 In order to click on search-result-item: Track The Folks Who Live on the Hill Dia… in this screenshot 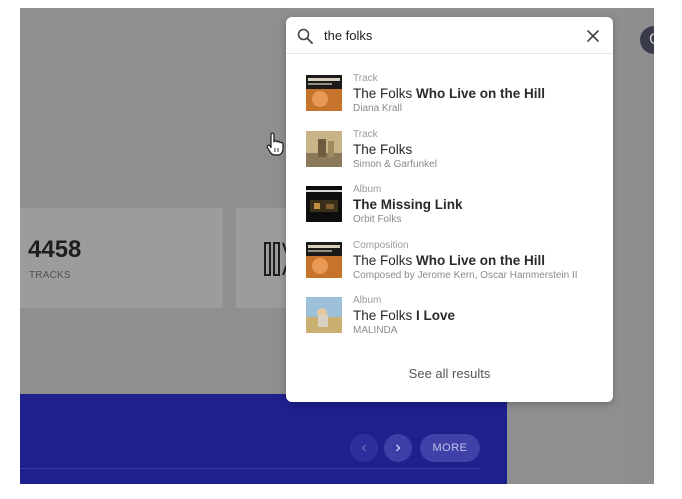, I will do `click(449, 97)`.